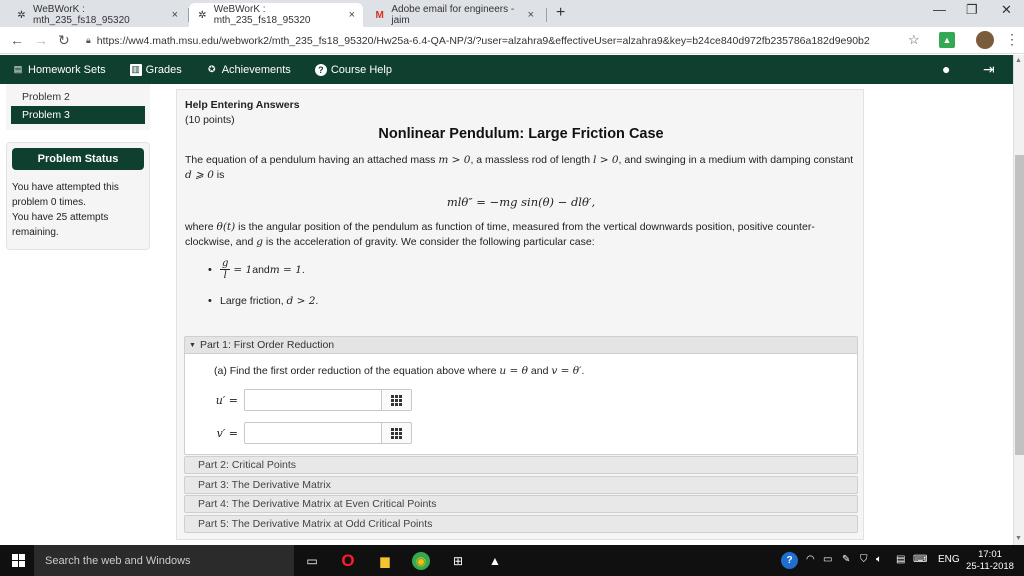  Describe the element at coordinates (243, 269) in the screenshot. I see `math: = 1` at that location.